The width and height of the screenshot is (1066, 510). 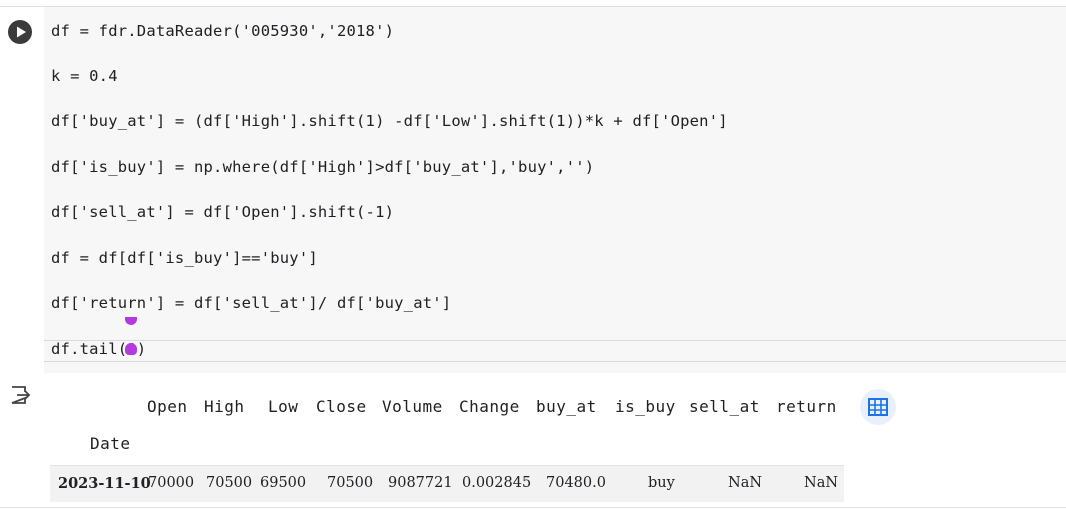 What do you see at coordinates (806, 406) in the screenshot?
I see `column-header: return` at bounding box center [806, 406].